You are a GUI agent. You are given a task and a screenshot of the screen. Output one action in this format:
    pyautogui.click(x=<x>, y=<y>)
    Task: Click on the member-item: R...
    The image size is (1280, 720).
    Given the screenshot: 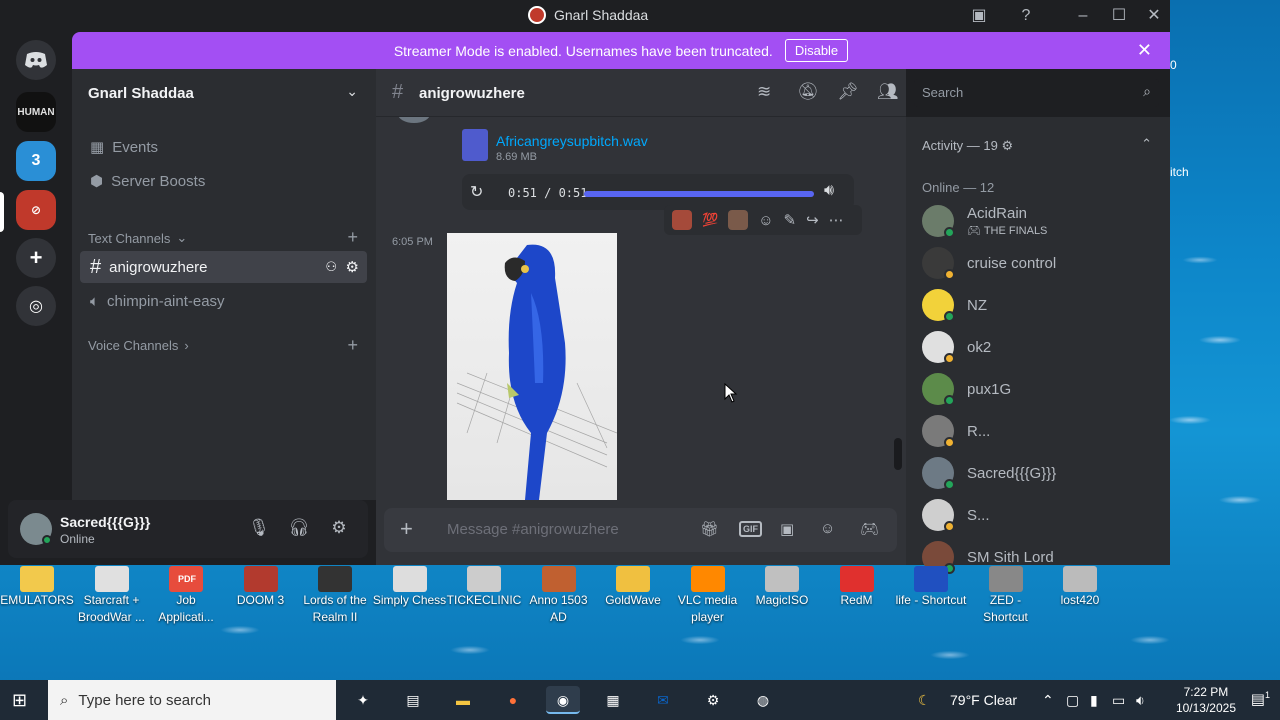 What is the action you would take?
    pyautogui.click(x=1042, y=436)
    